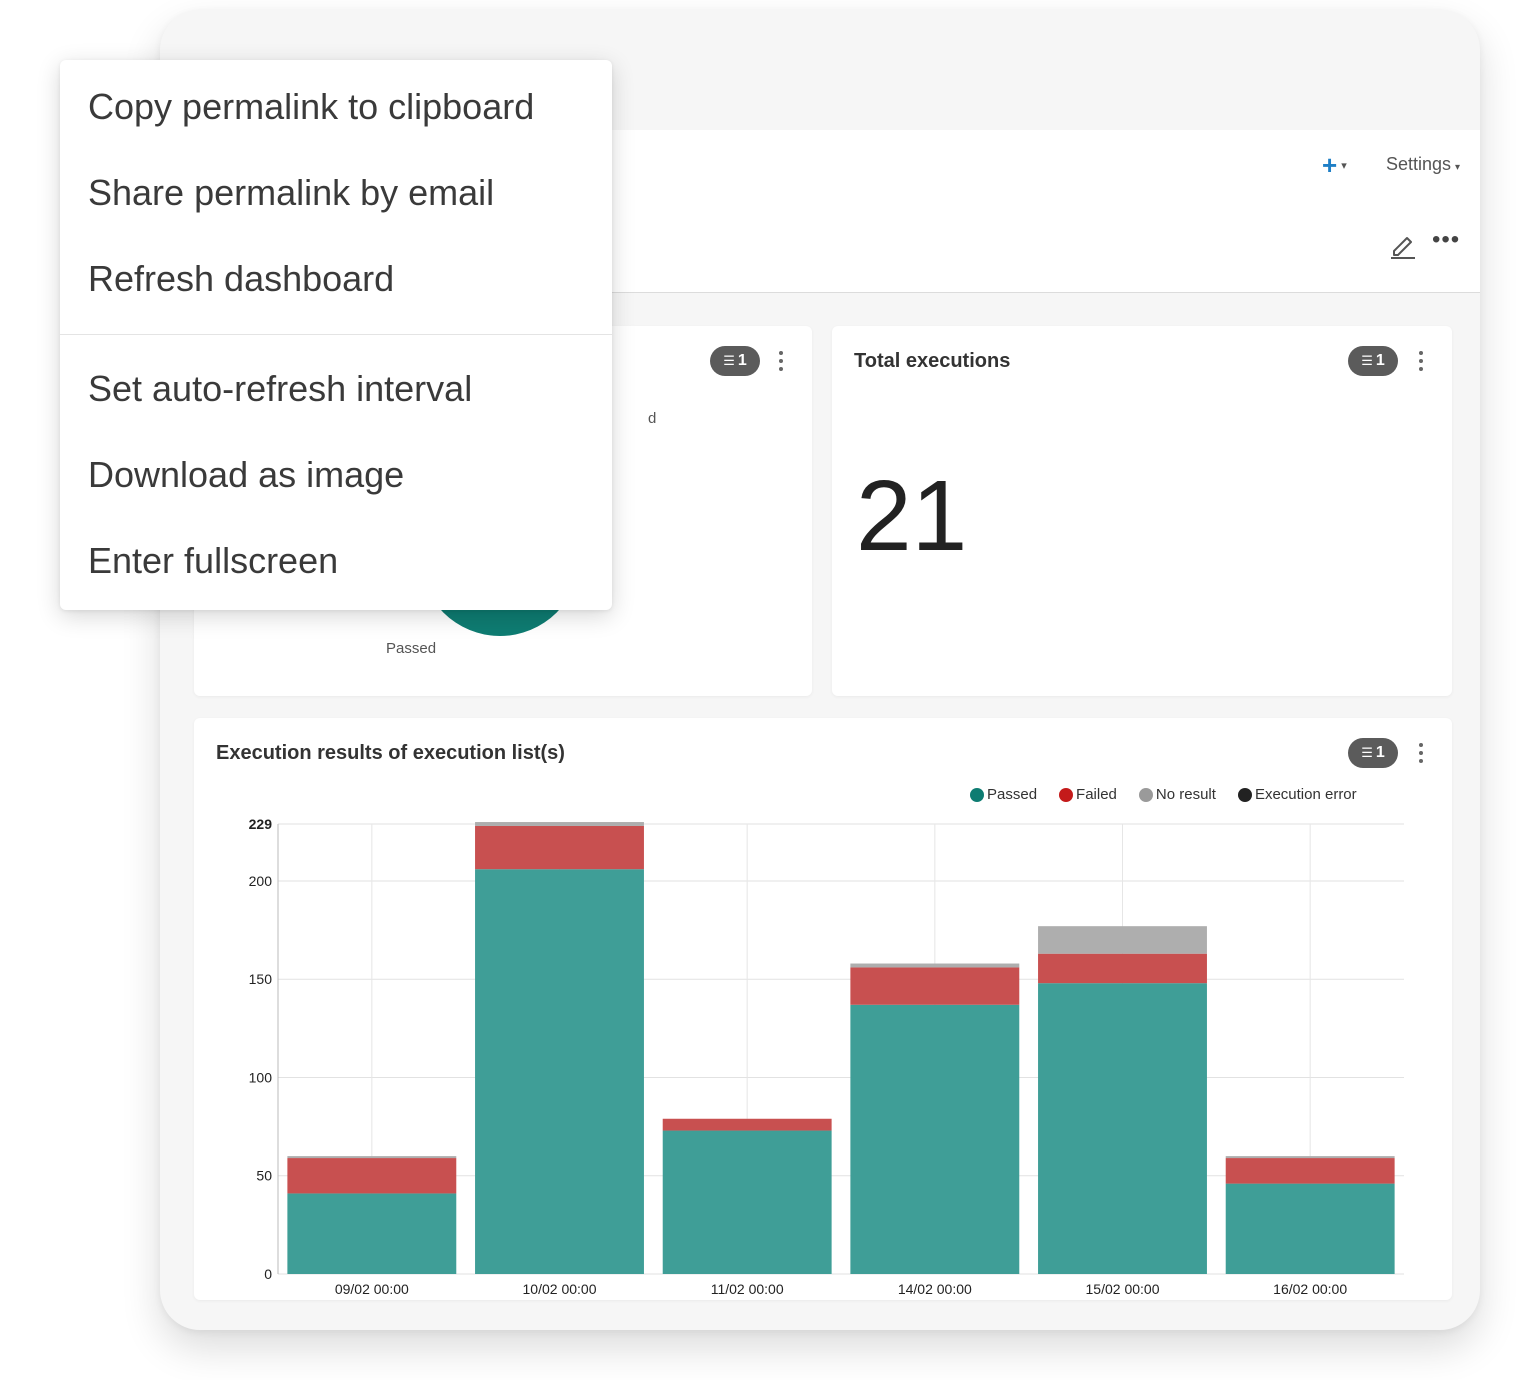 The height and width of the screenshot is (1380, 1530). I want to click on legend-item: Passed, so click(1003, 794).